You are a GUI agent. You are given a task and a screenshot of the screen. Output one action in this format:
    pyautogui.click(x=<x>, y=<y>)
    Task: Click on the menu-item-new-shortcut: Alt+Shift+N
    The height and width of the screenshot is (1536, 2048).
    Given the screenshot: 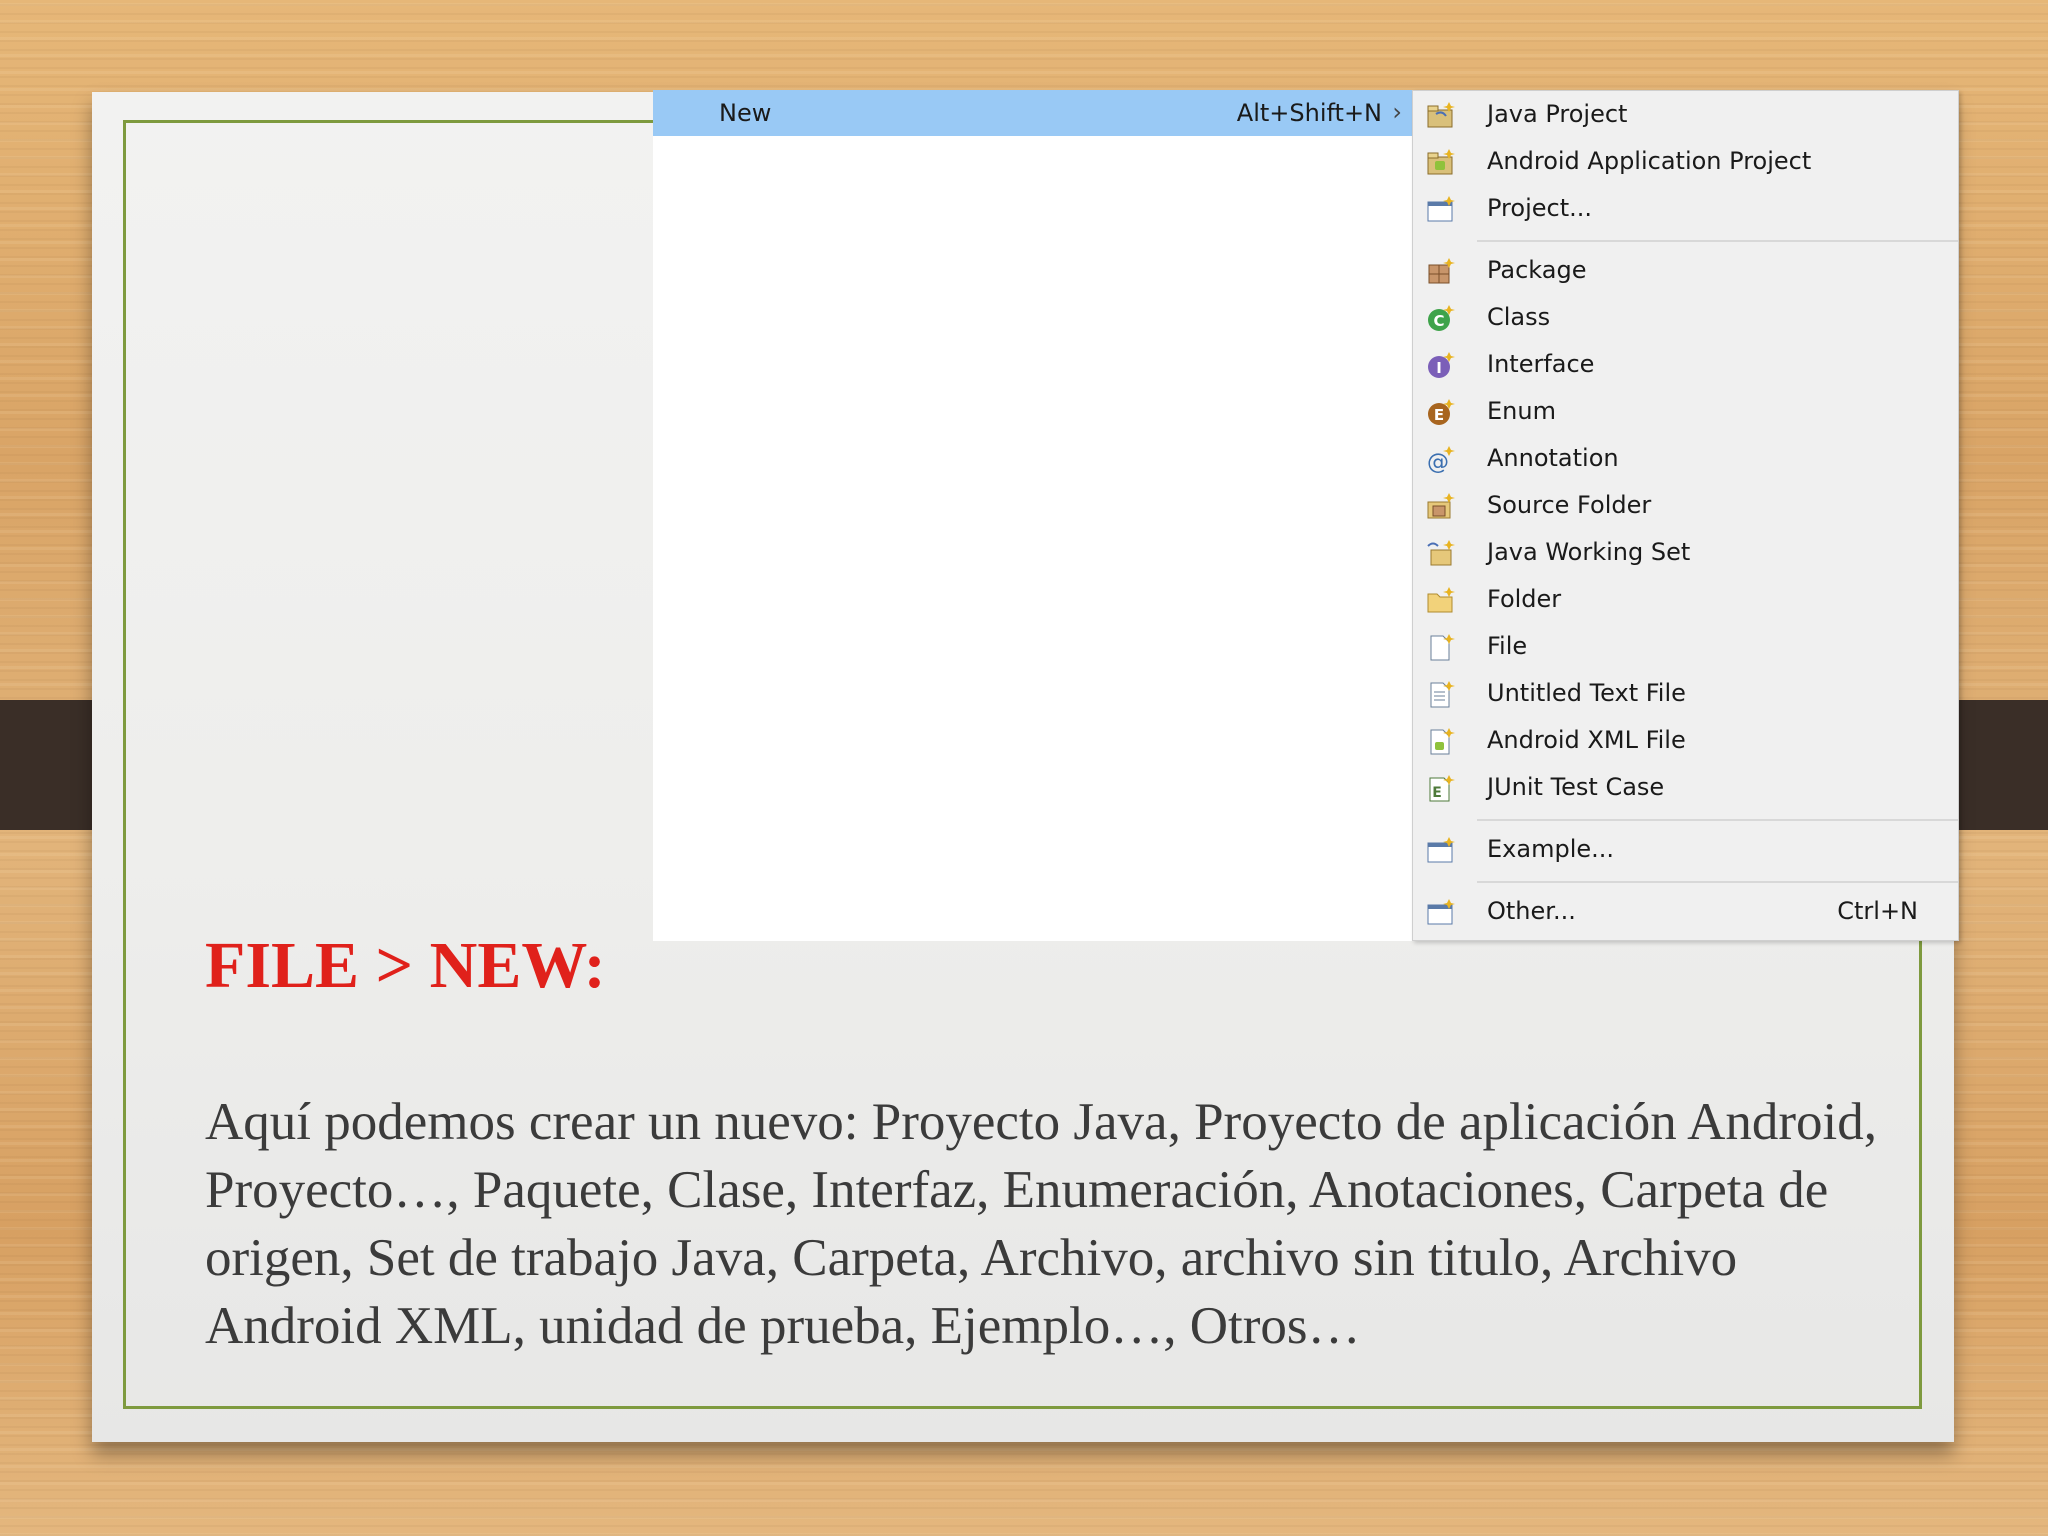 What is the action you would take?
    pyautogui.click(x=1309, y=113)
    